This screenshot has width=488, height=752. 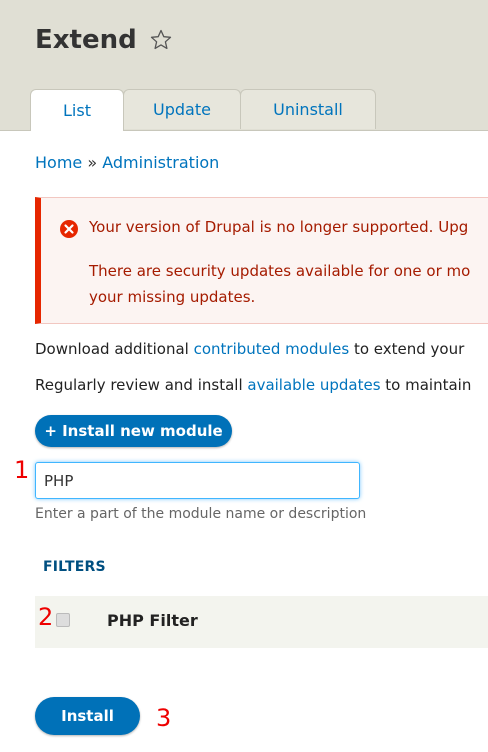 I want to click on module-row-php-filter: PHP Filter, so click(x=261, y=622).